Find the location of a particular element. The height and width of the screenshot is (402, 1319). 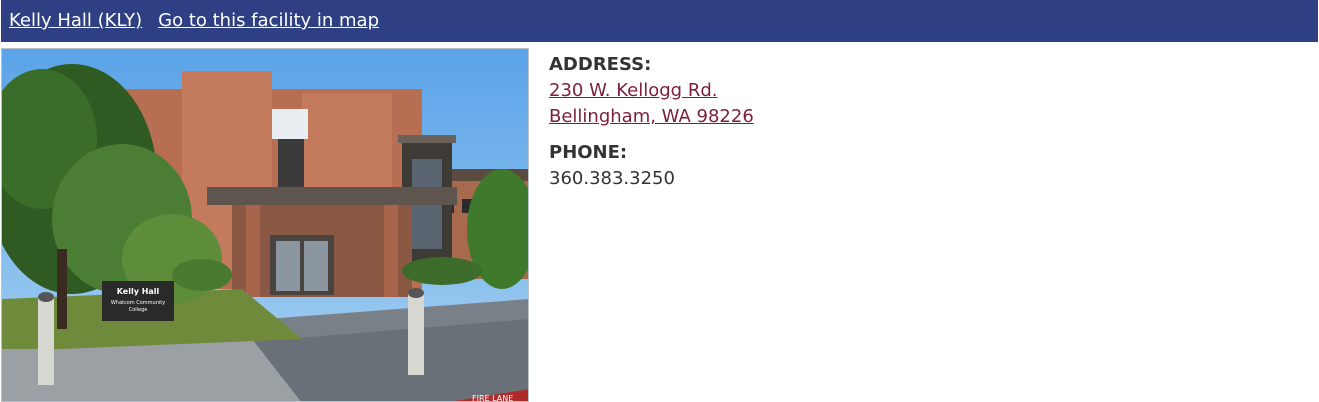

facility-name-link: Kelly Hall (KLY) is located at coordinates (75, 21).